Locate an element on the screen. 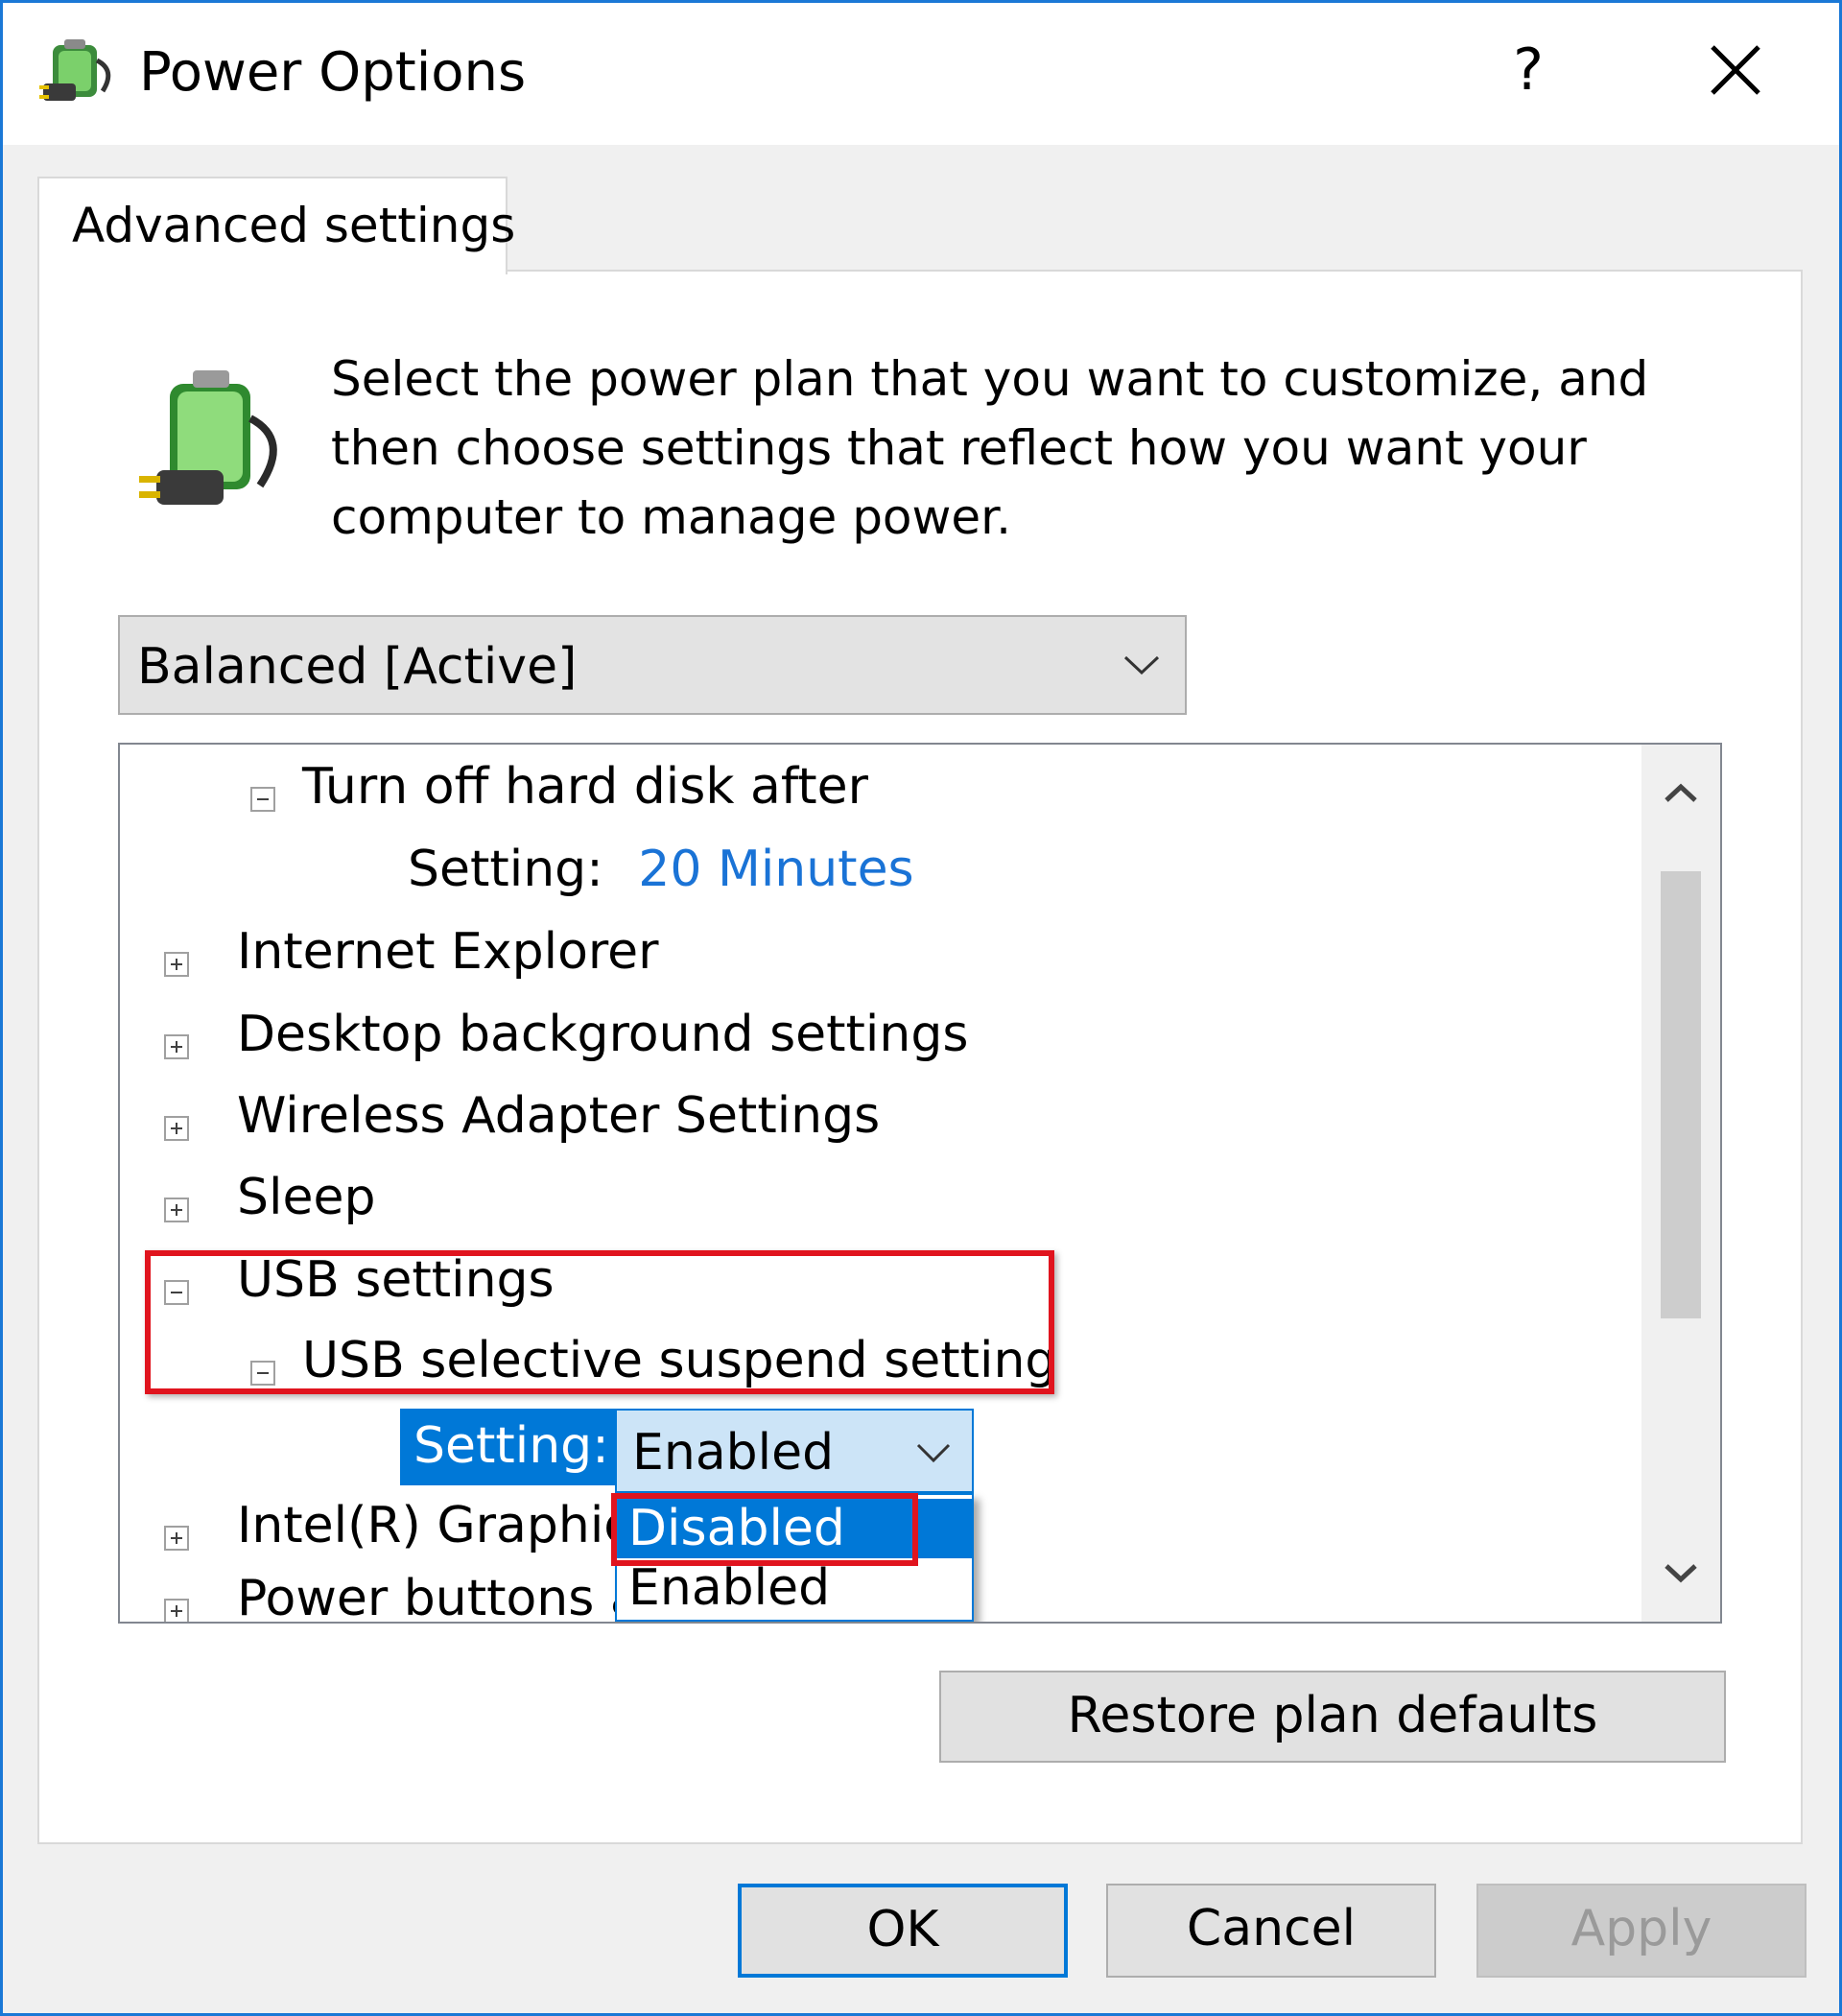 The width and height of the screenshot is (1842, 2016). tree-scrollbar is located at coordinates (1680, 1183).